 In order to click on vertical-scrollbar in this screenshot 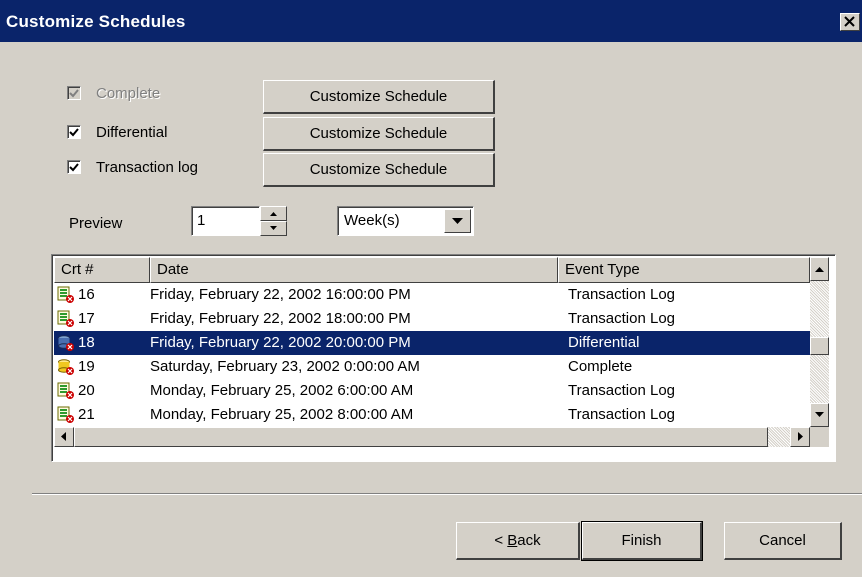, I will do `click(819, 342)`.